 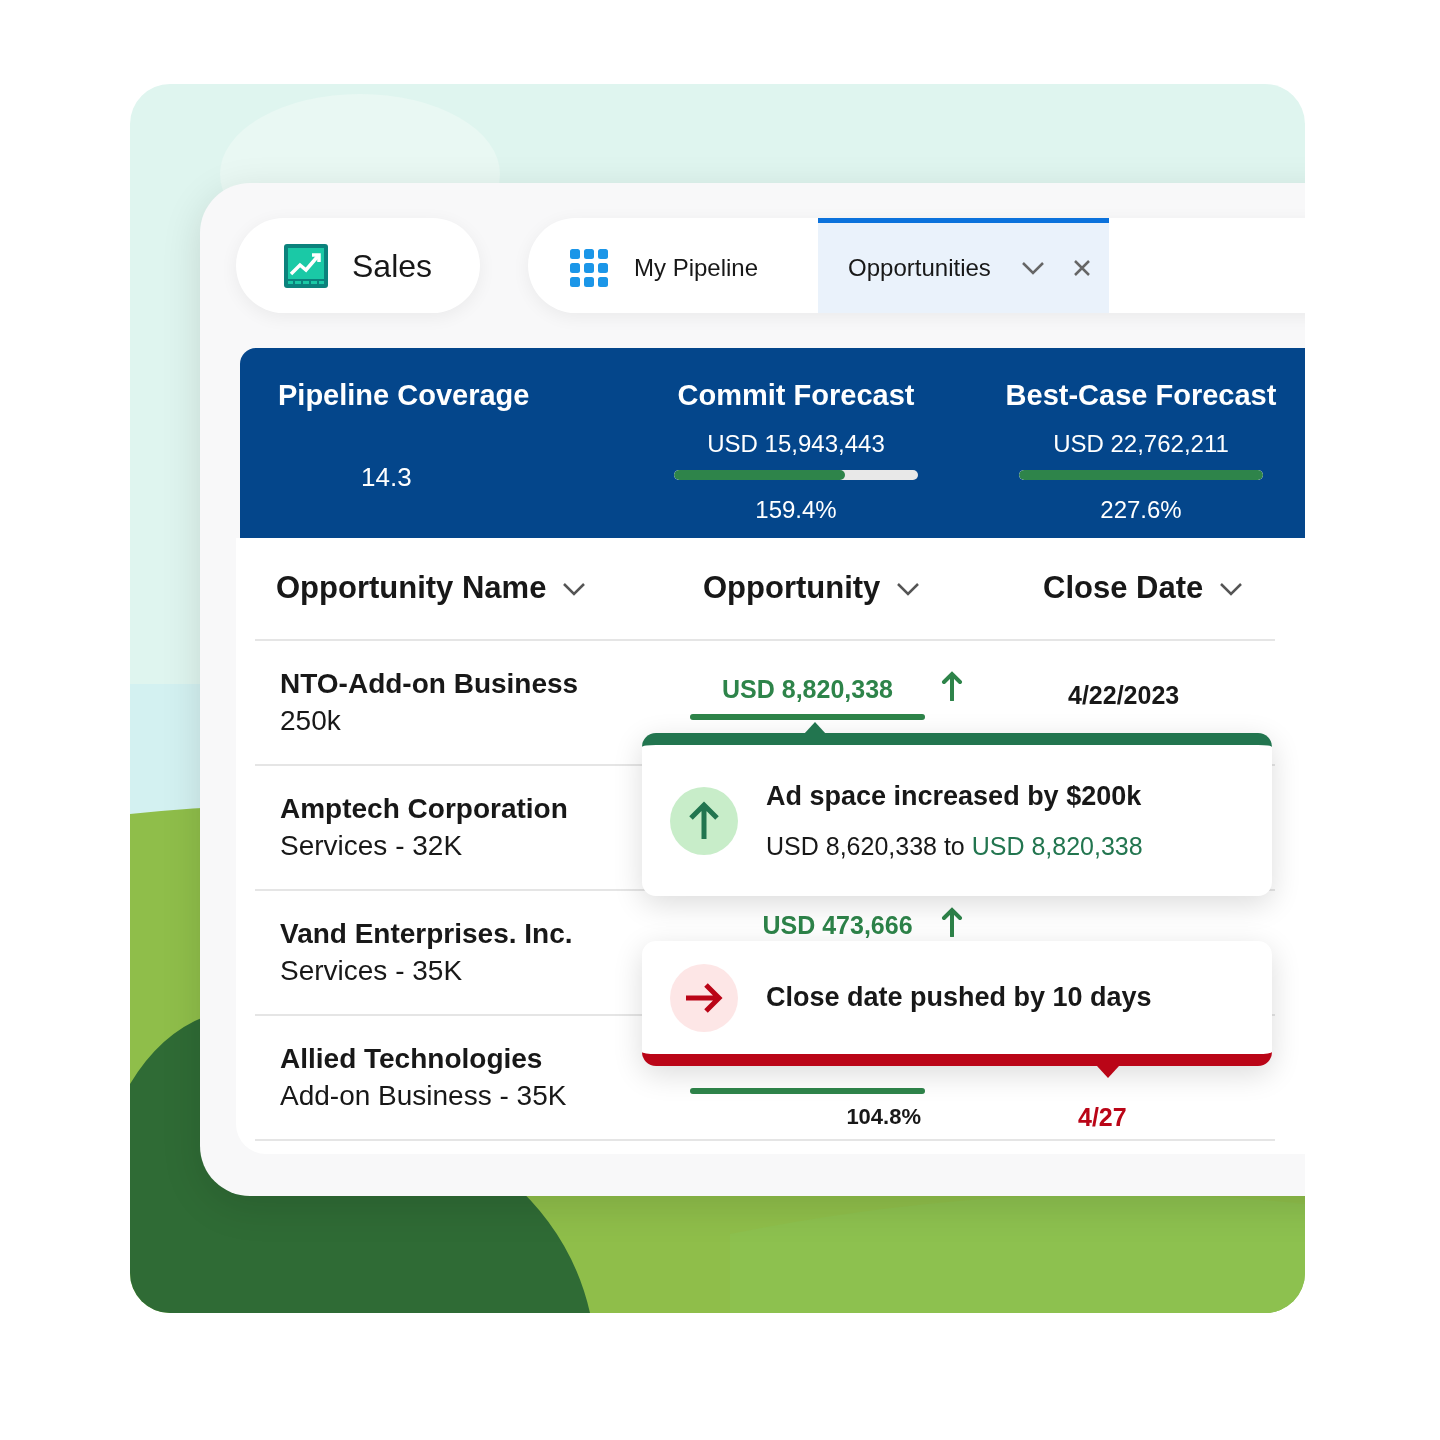 I want to click on alert-title: Close date pushed by 10 days, so click(x=959, y=998).